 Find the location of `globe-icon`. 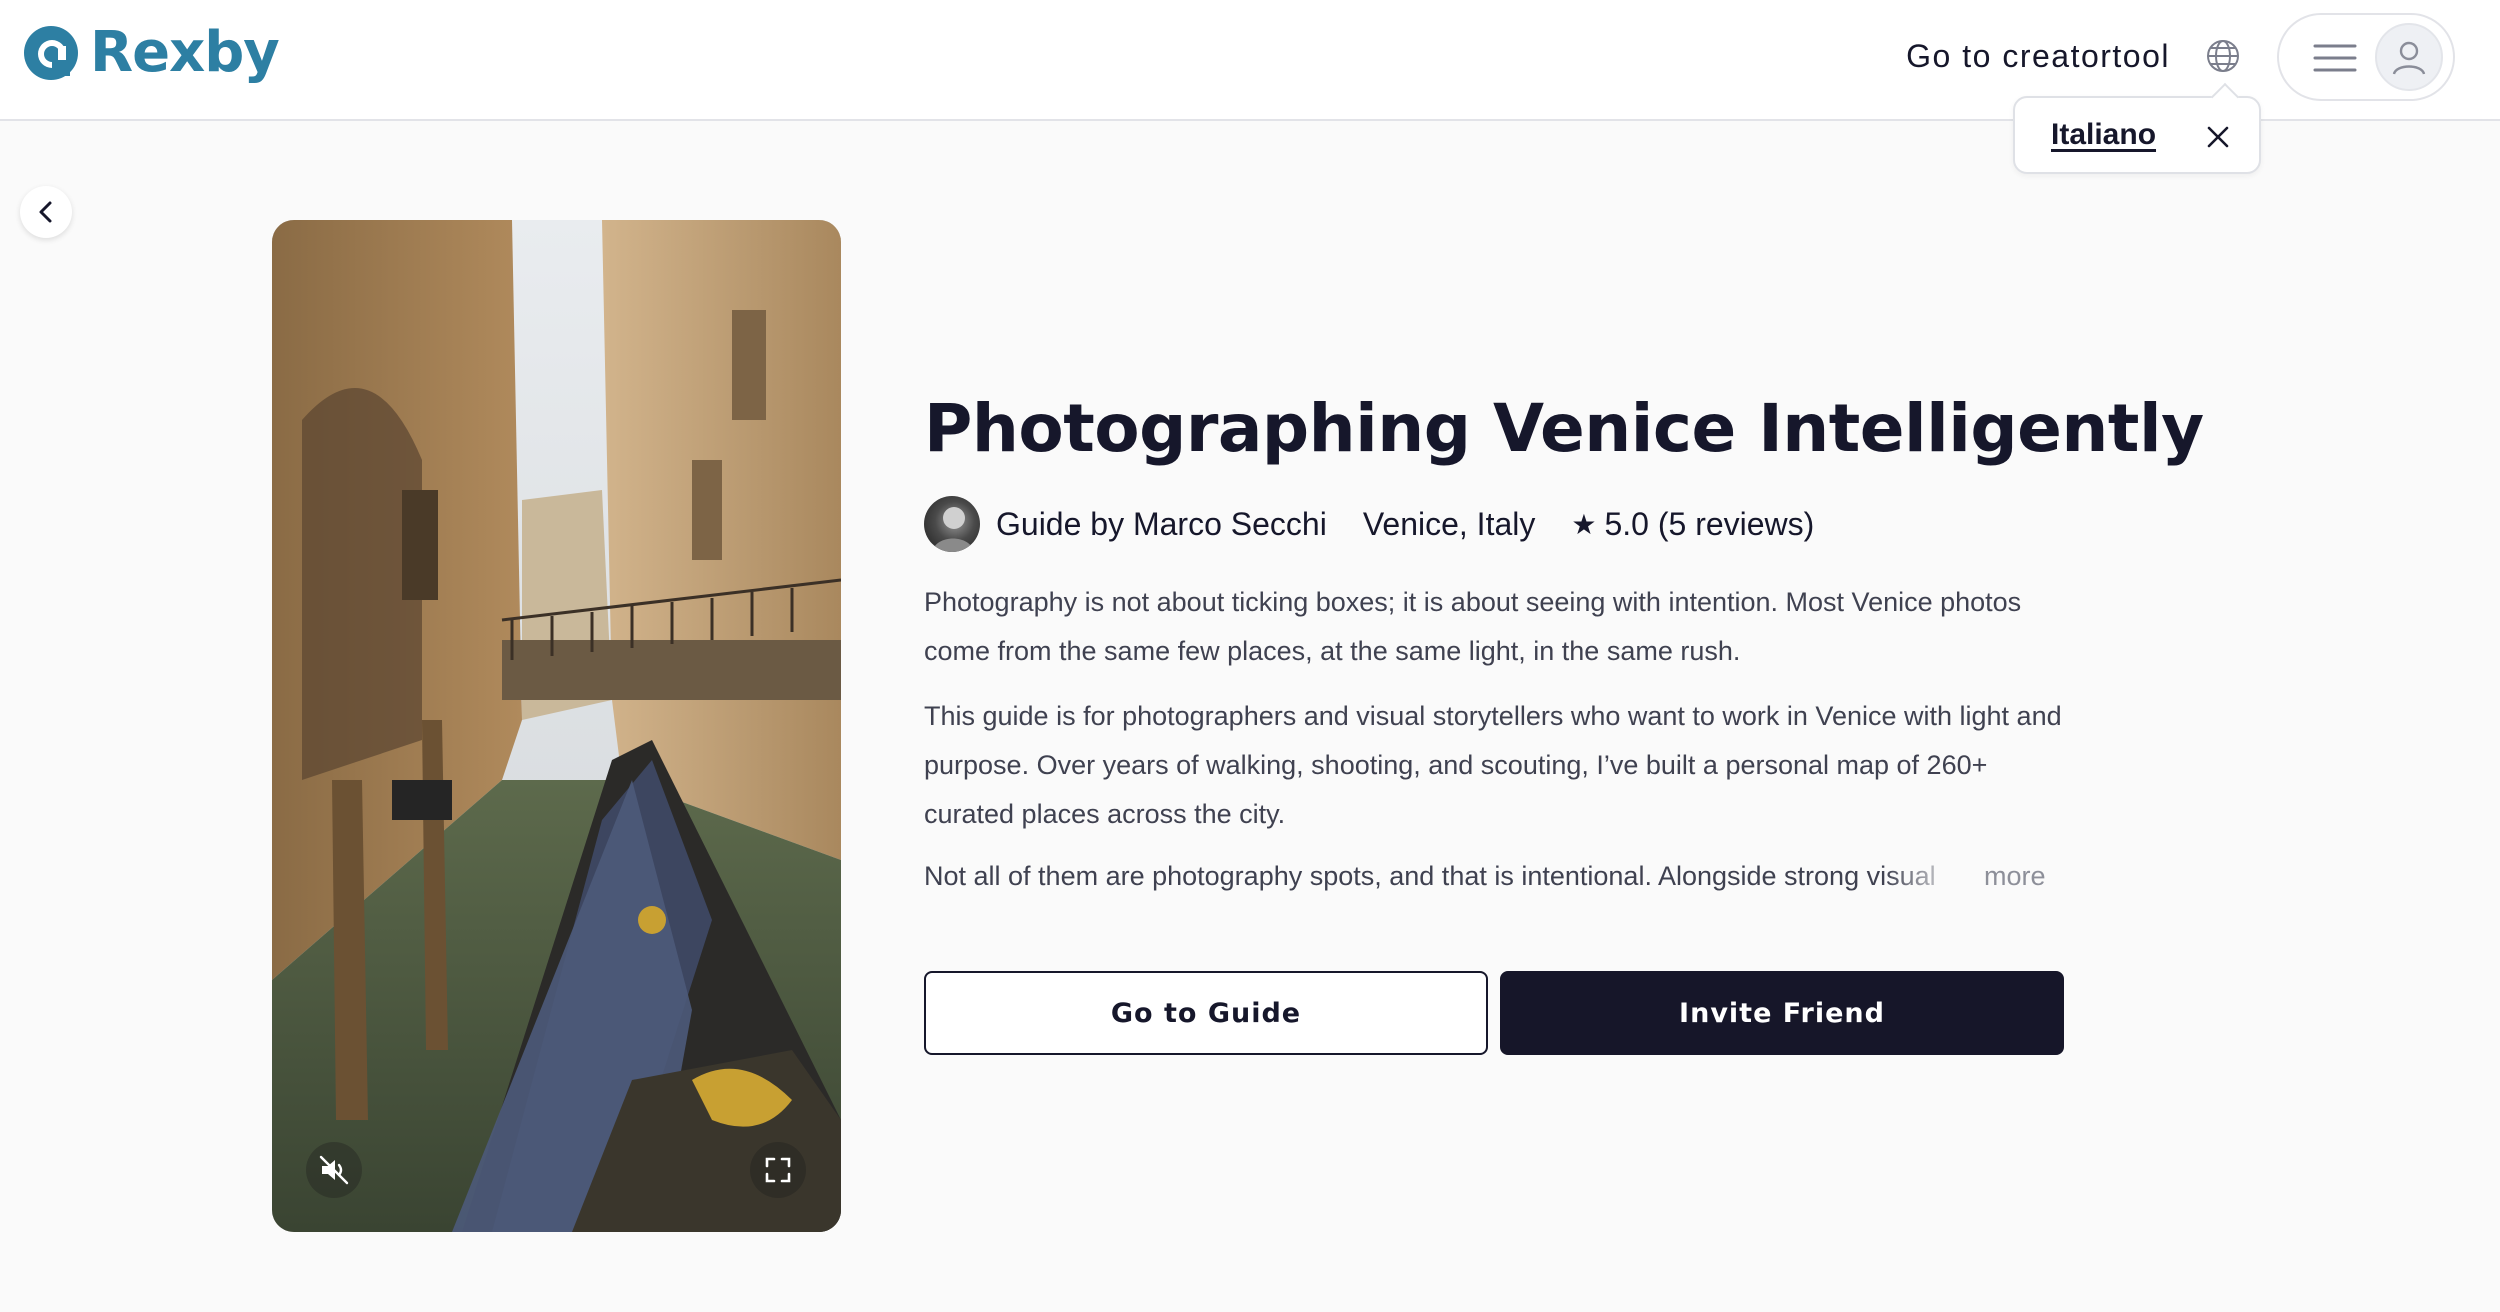

globe-icon is located at coordinates (2223, 56).